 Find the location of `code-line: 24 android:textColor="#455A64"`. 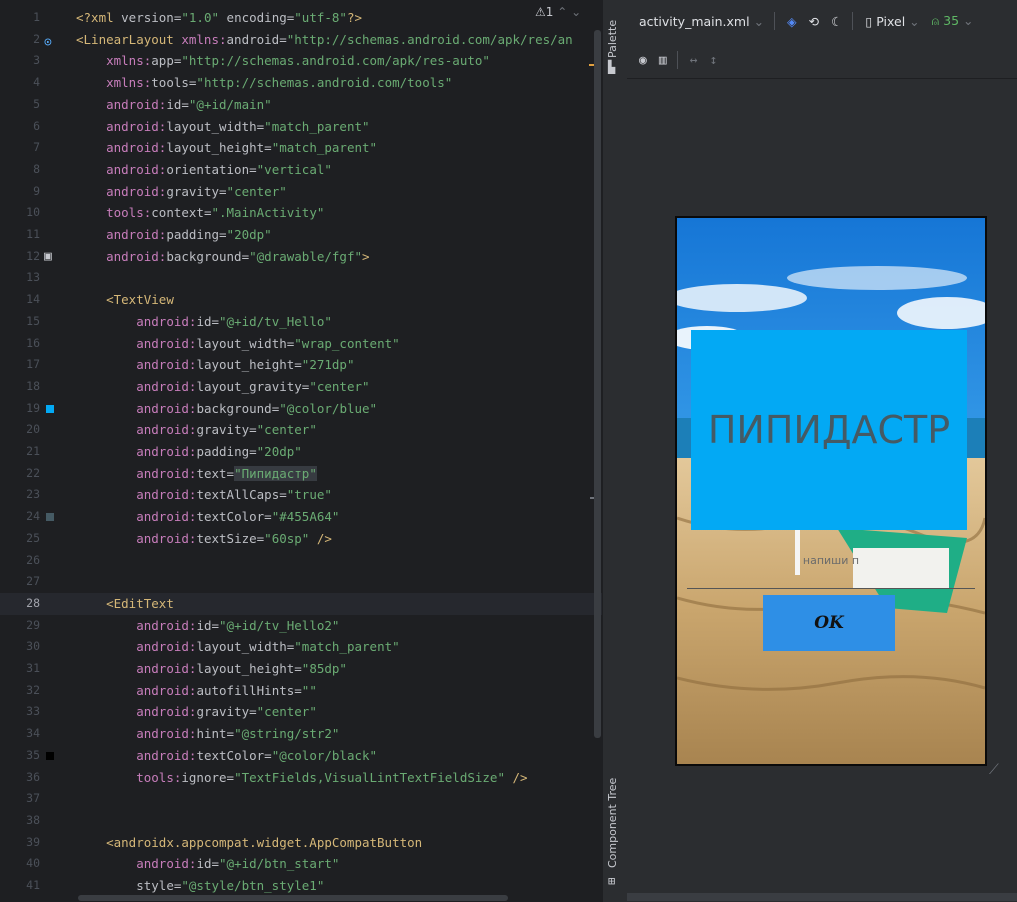

code-line: 24 android:textColor="#455A64" is located at coordinates (301, 517).